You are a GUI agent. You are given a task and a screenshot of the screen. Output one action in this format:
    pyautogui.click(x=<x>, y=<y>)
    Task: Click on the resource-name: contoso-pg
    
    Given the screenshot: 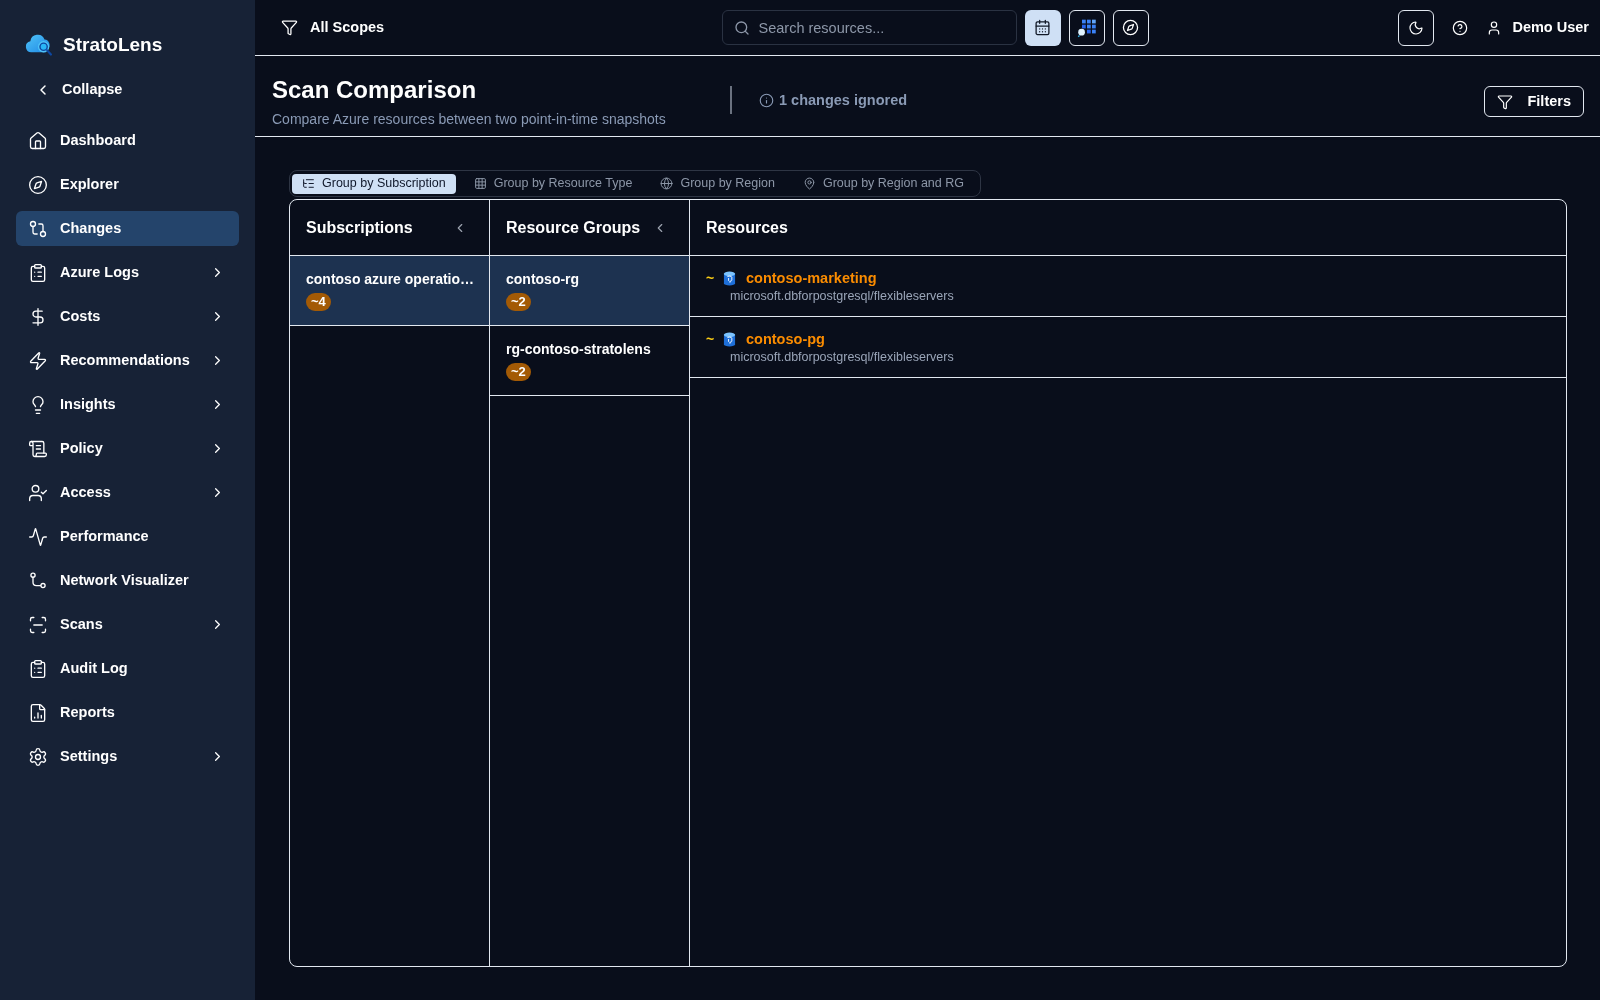 What is the action you would take?
    pyautogui.click(x=785, y=339)
    